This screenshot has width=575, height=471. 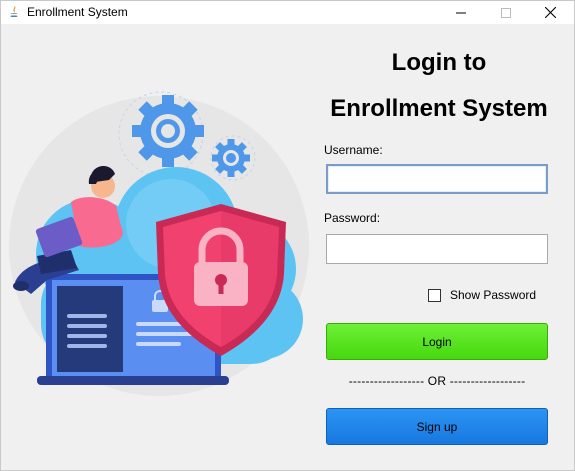 I want to click on login-heading-line1: Login to, so click(x=439, y=62).